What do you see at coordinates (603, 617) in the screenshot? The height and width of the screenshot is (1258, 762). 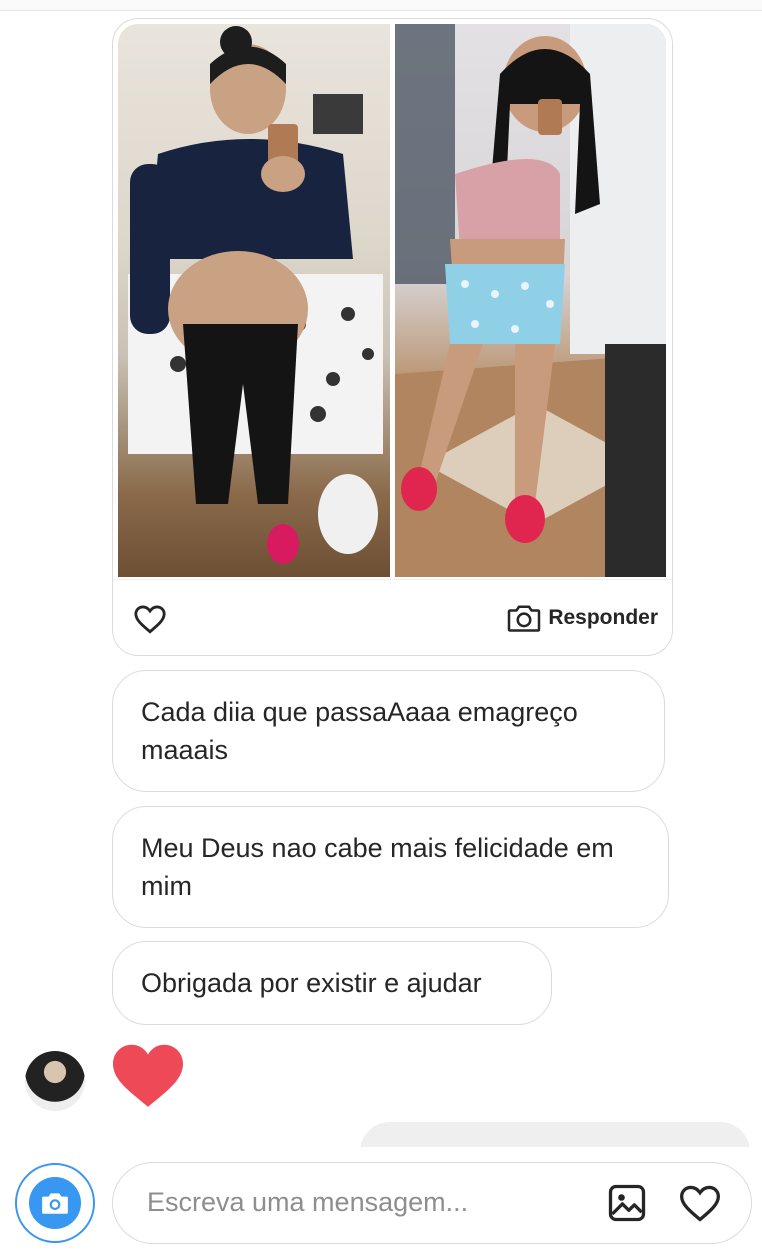 I see `reply-label: Responder` at bounding box center [603, 617].